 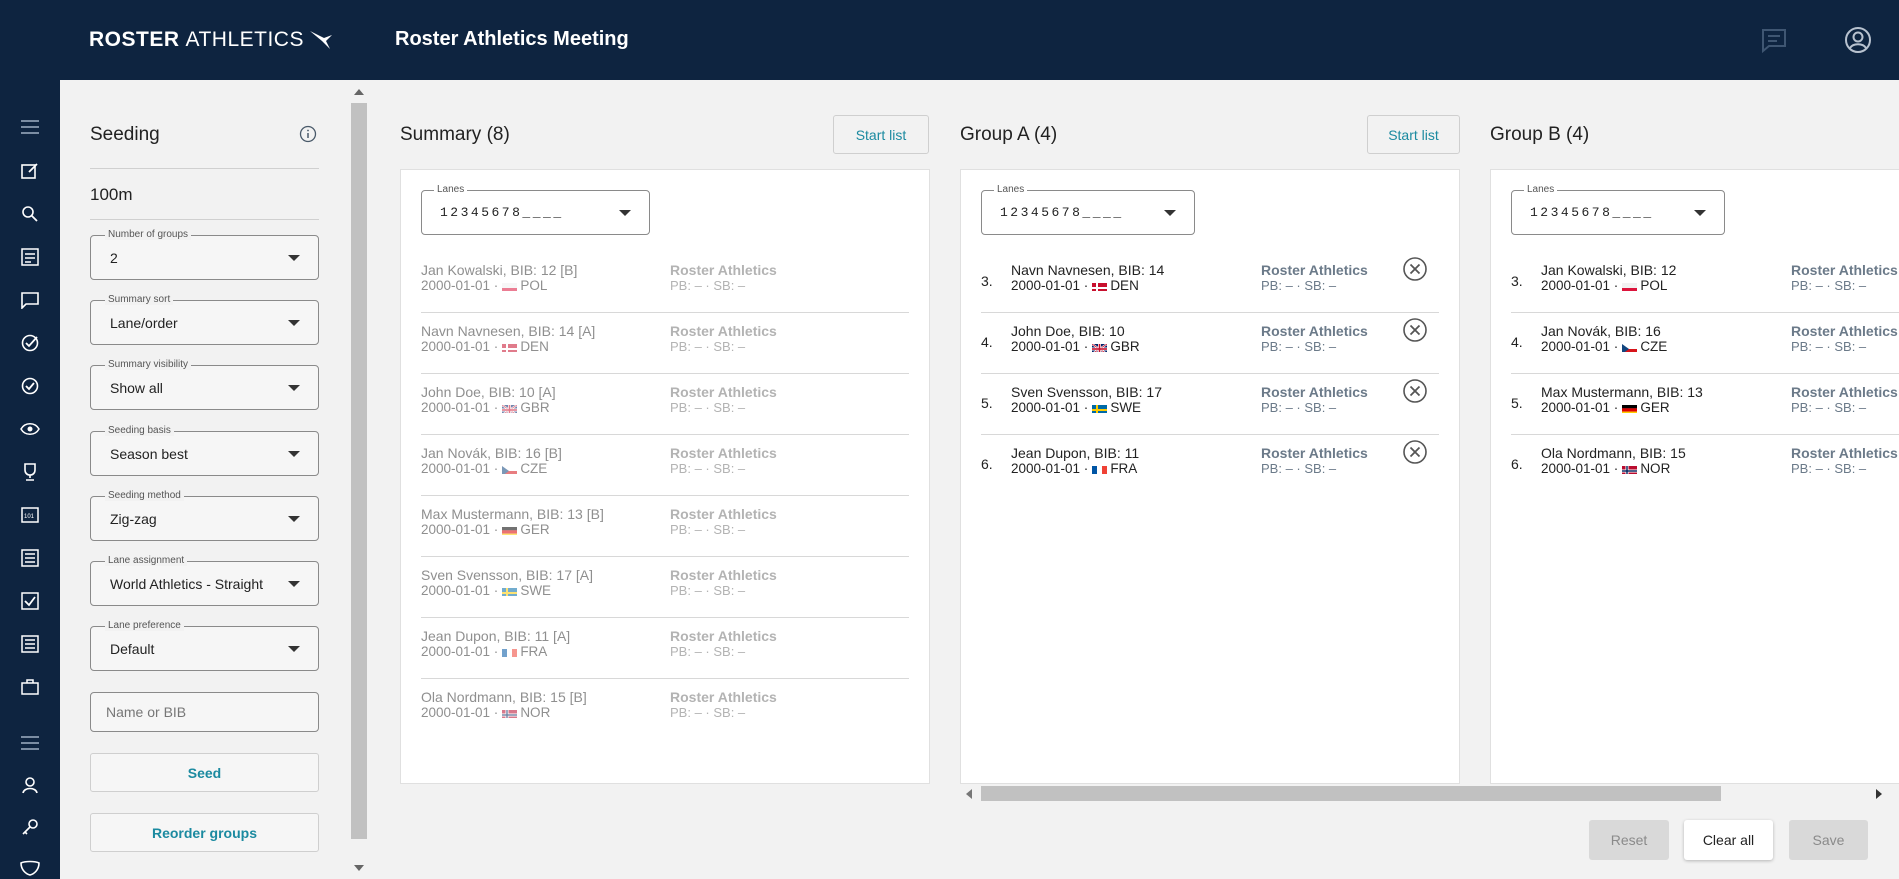 I want to click on reorder-groups-button: Reorder groups, so click(x=204, y=832).